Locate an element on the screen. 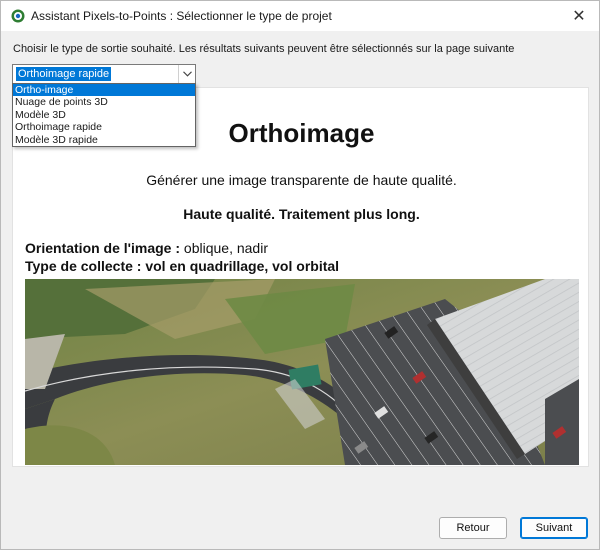 The height and width of the screenshot is (550, 600). back-button: Retour is located at coordinates (473, 528).